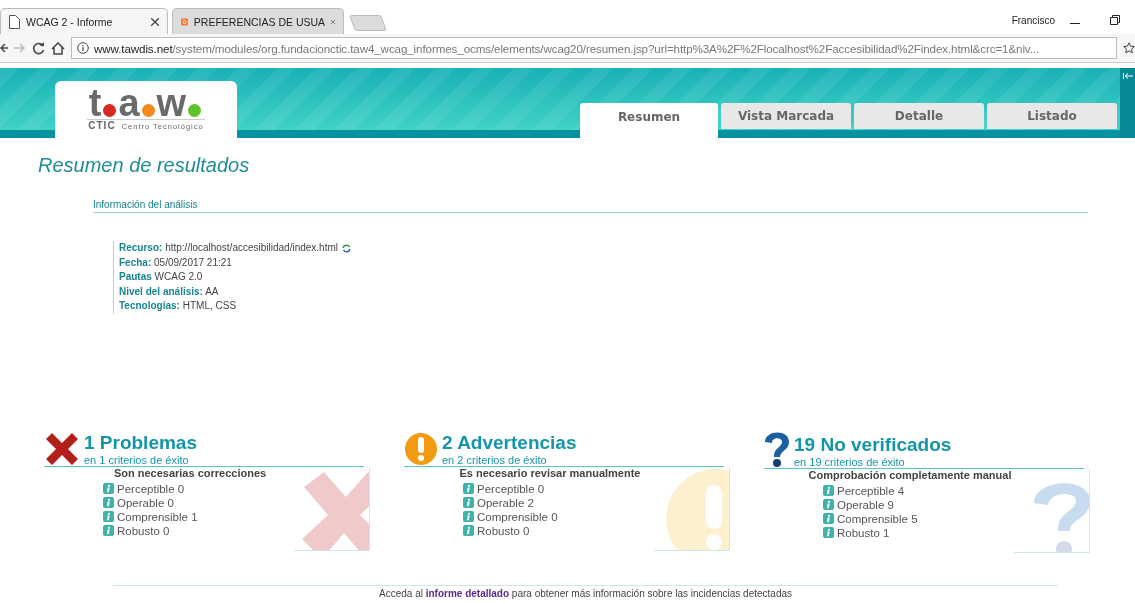  Describe the element at coordinates (175, 262) in the screenshot. I see `info-field: Fecha: 05/09/2017 21:21` at that location.